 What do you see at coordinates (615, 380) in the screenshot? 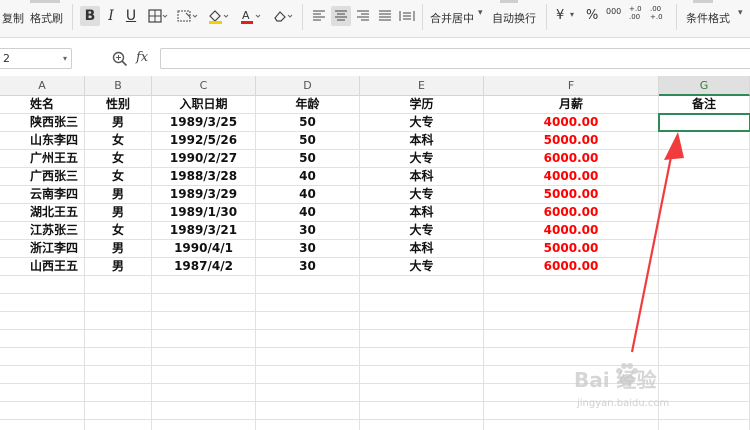
I see `watermark-text: Bai 经验` at bounding box center [615, 380].